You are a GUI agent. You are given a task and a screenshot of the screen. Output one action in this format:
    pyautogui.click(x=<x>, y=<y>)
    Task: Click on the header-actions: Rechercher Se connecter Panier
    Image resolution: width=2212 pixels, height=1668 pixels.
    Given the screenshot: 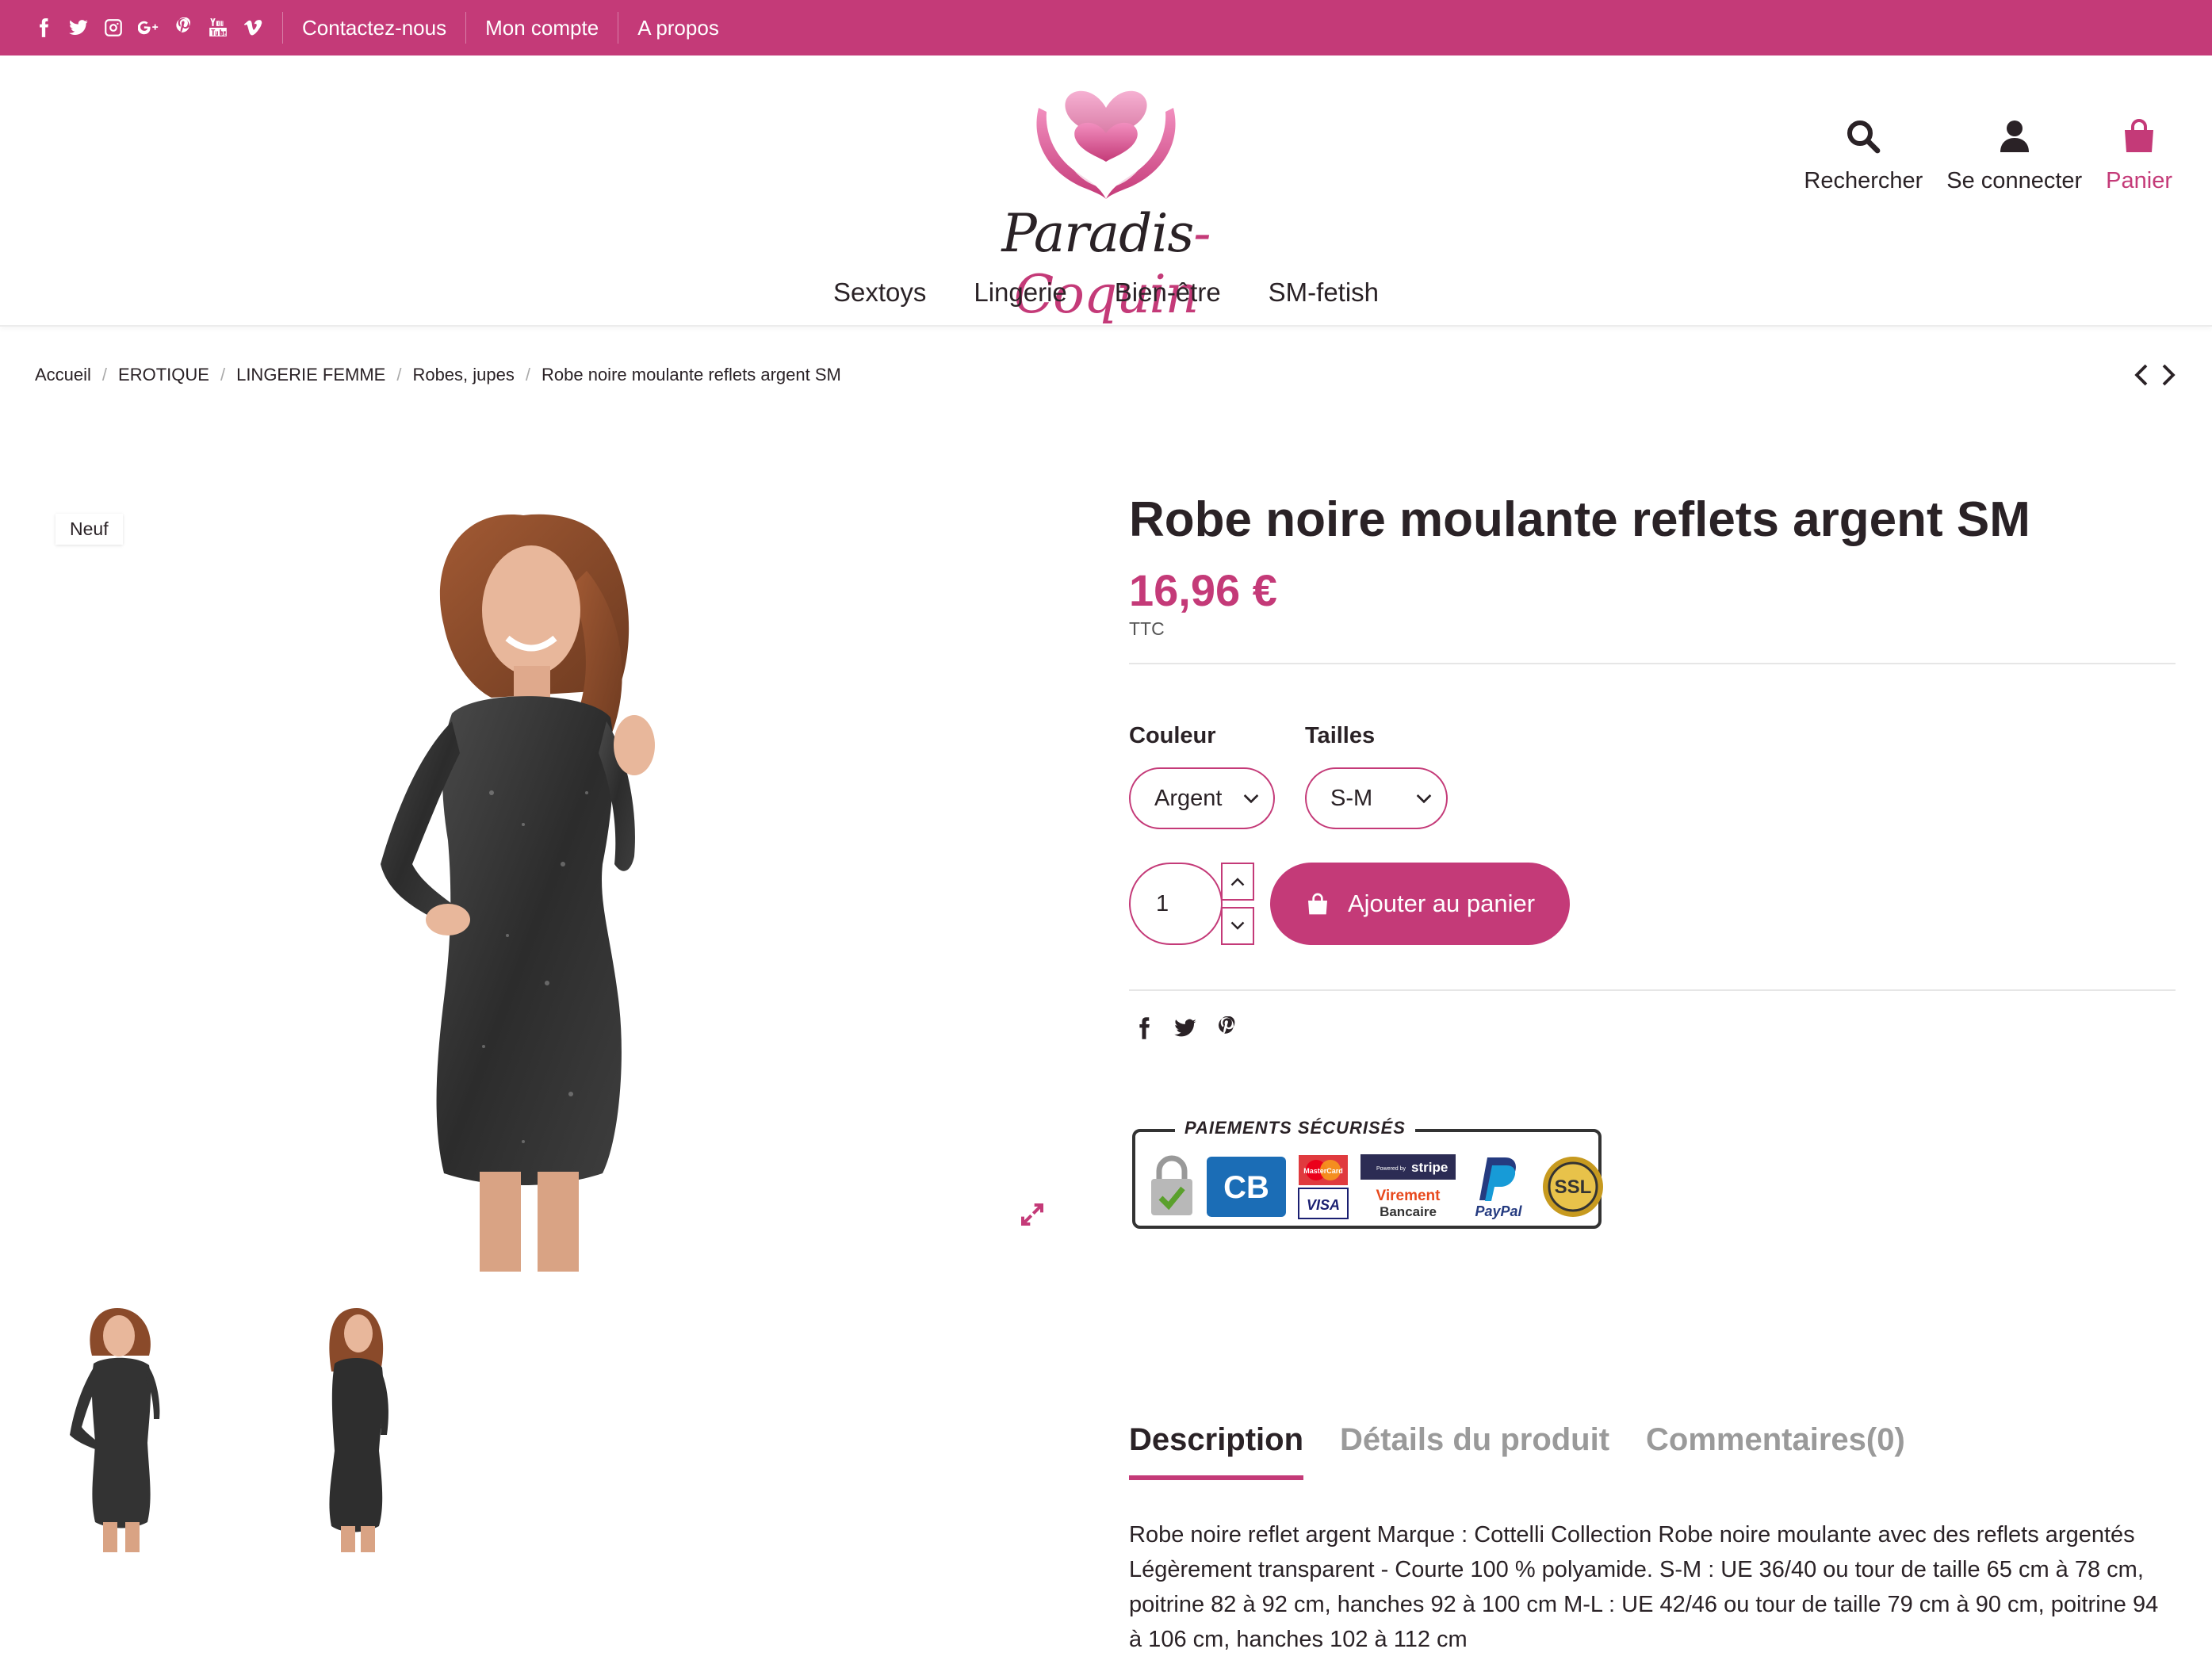 What is the action you would take?
    pyautogui.click(x=1988, y=155)
    